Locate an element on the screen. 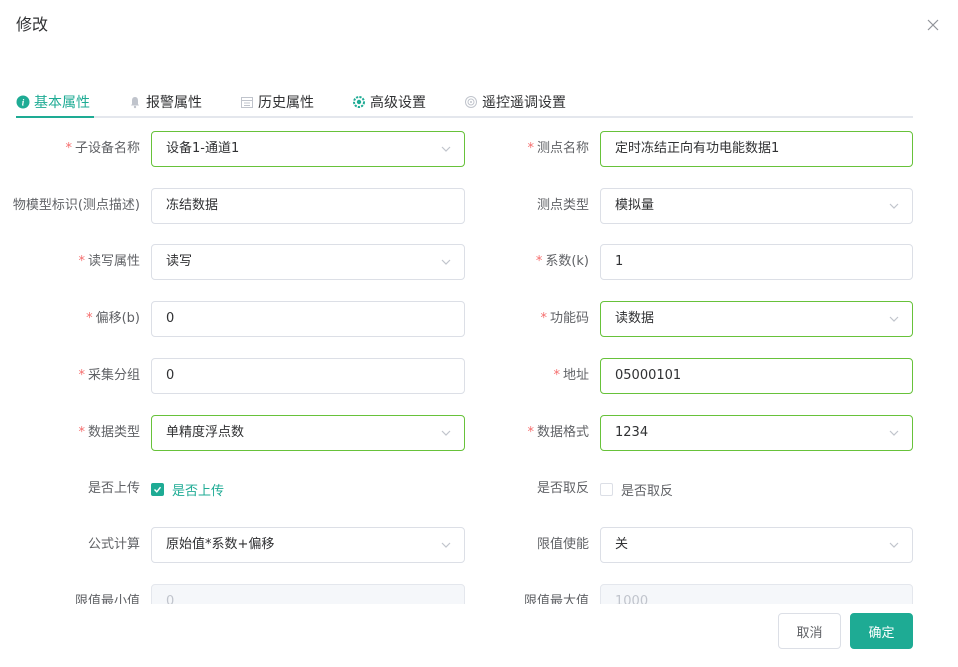 The width and height of the screenshot is (958, 667). tab-history-attributes: 历史属性 is located at coordinates (277, 102).